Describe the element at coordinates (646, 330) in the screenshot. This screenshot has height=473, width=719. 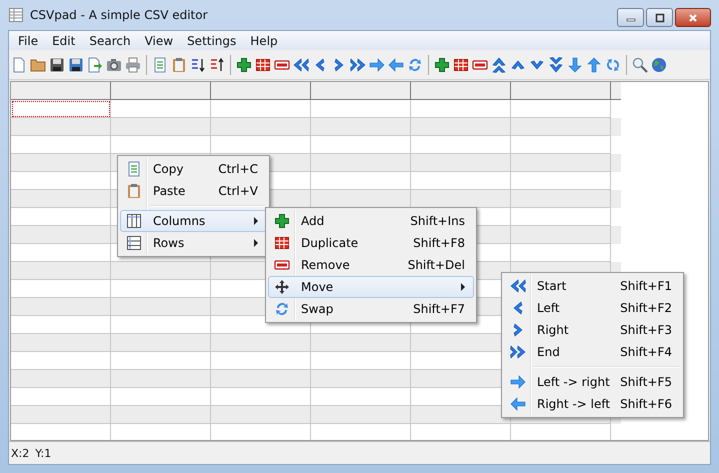
I see `shortcut-text: Shift+F3` at that location.